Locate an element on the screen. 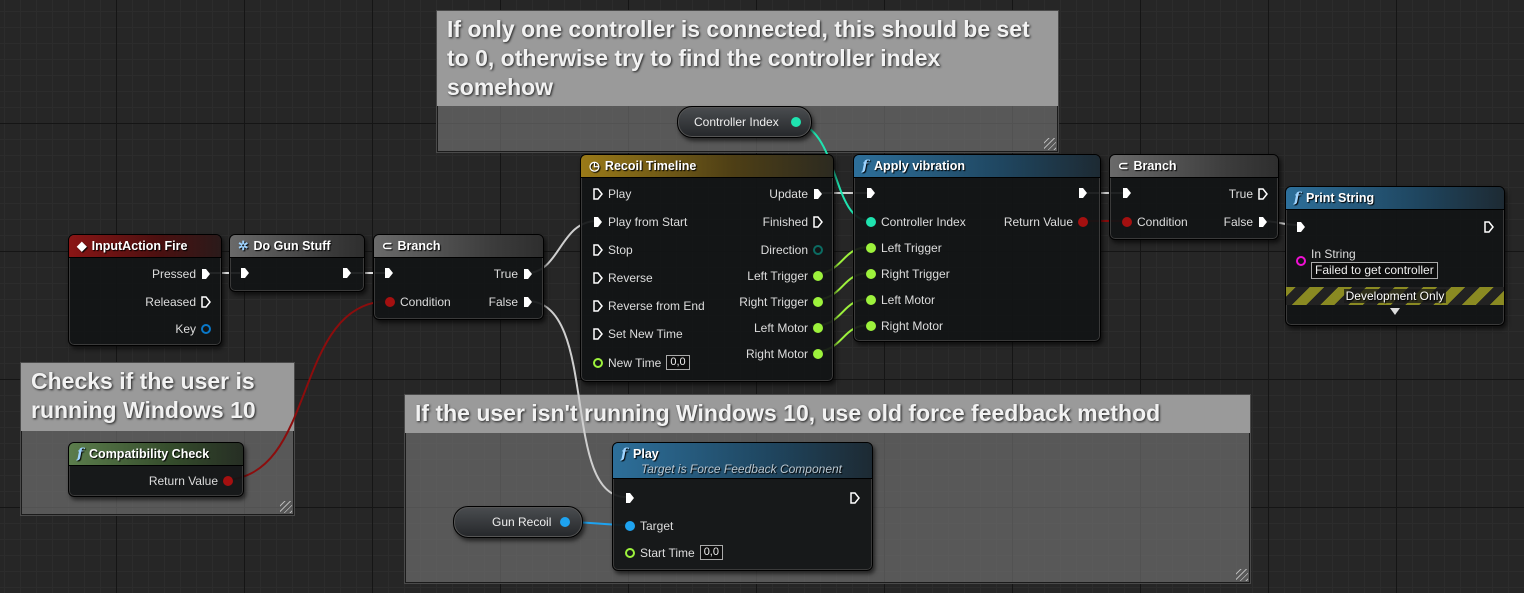 Image resolution: width=1524 pixels, height=593 pixels. pin-right-trigger-out: Right Trigger is located at coordinates (781, 302).